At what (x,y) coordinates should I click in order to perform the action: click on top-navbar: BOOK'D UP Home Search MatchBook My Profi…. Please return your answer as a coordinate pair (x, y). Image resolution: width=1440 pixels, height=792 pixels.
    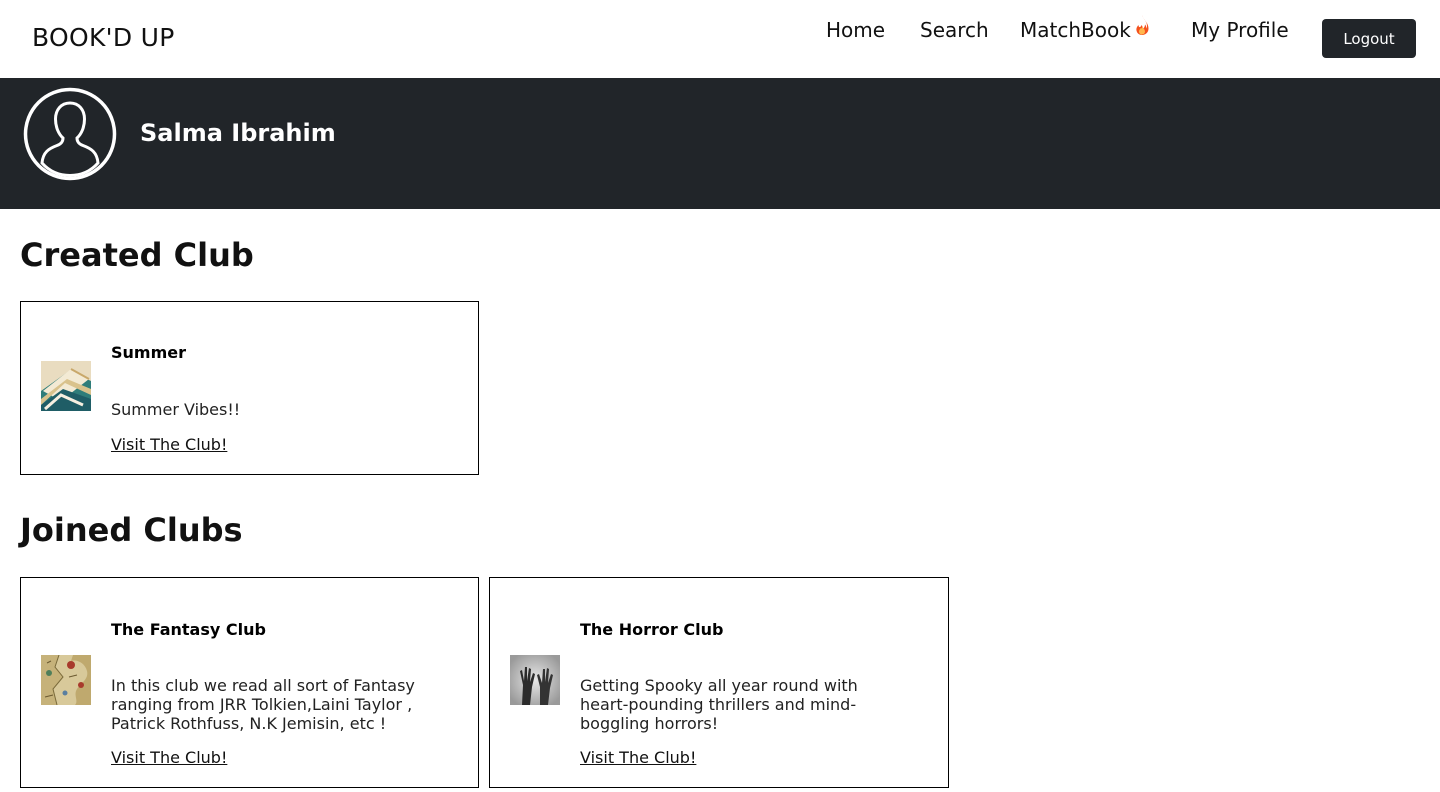
    Looking at the image, I should click on (720, 39).